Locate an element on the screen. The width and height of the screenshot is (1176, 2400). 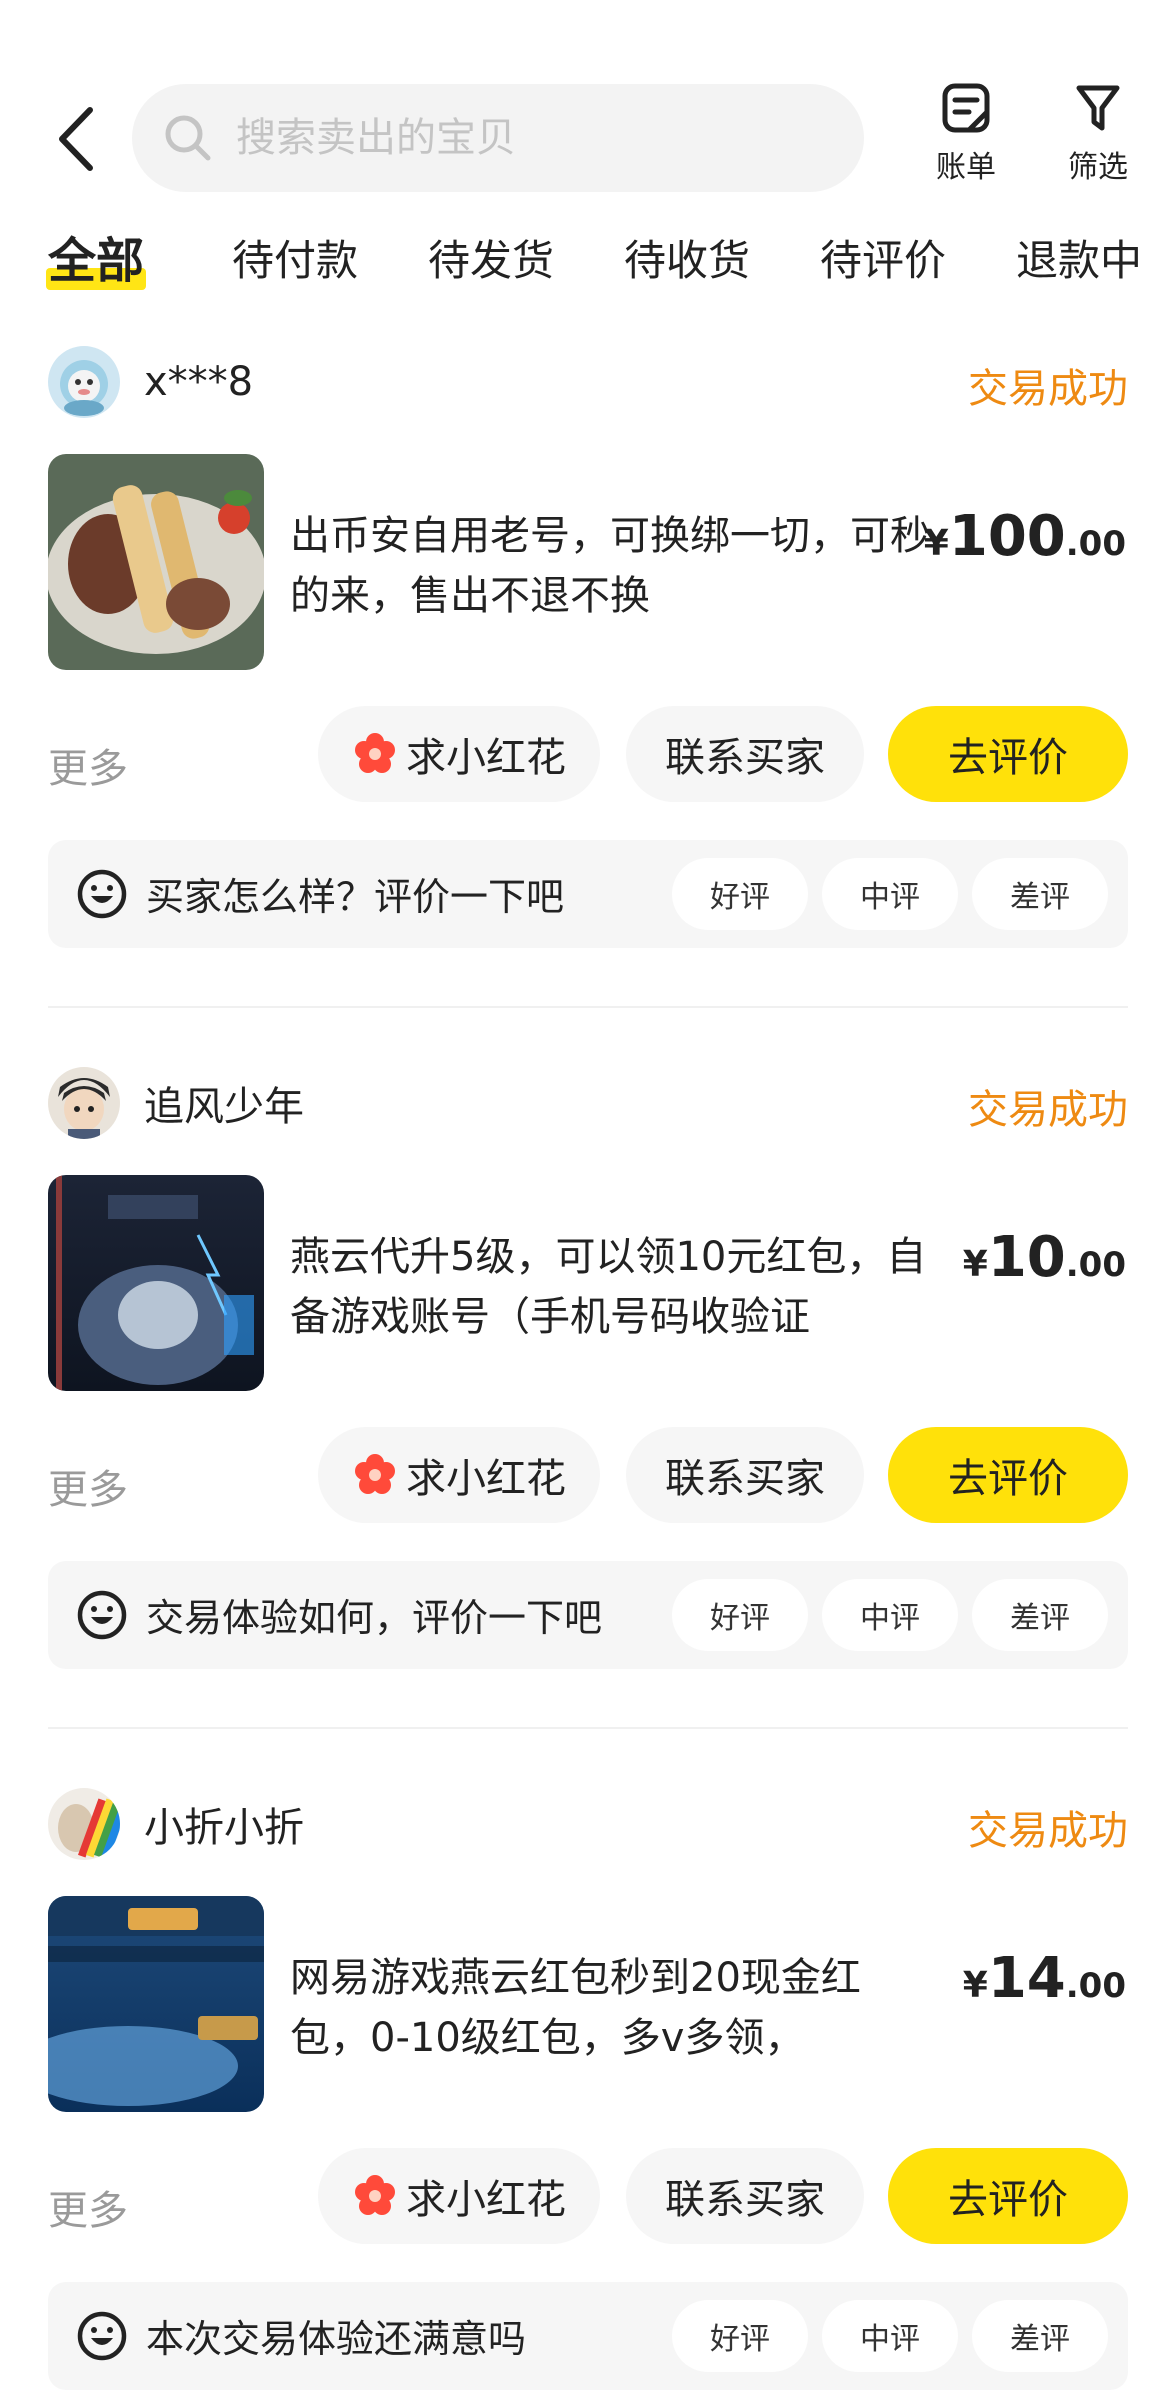
search-bar is located at coordinates (498, 138).